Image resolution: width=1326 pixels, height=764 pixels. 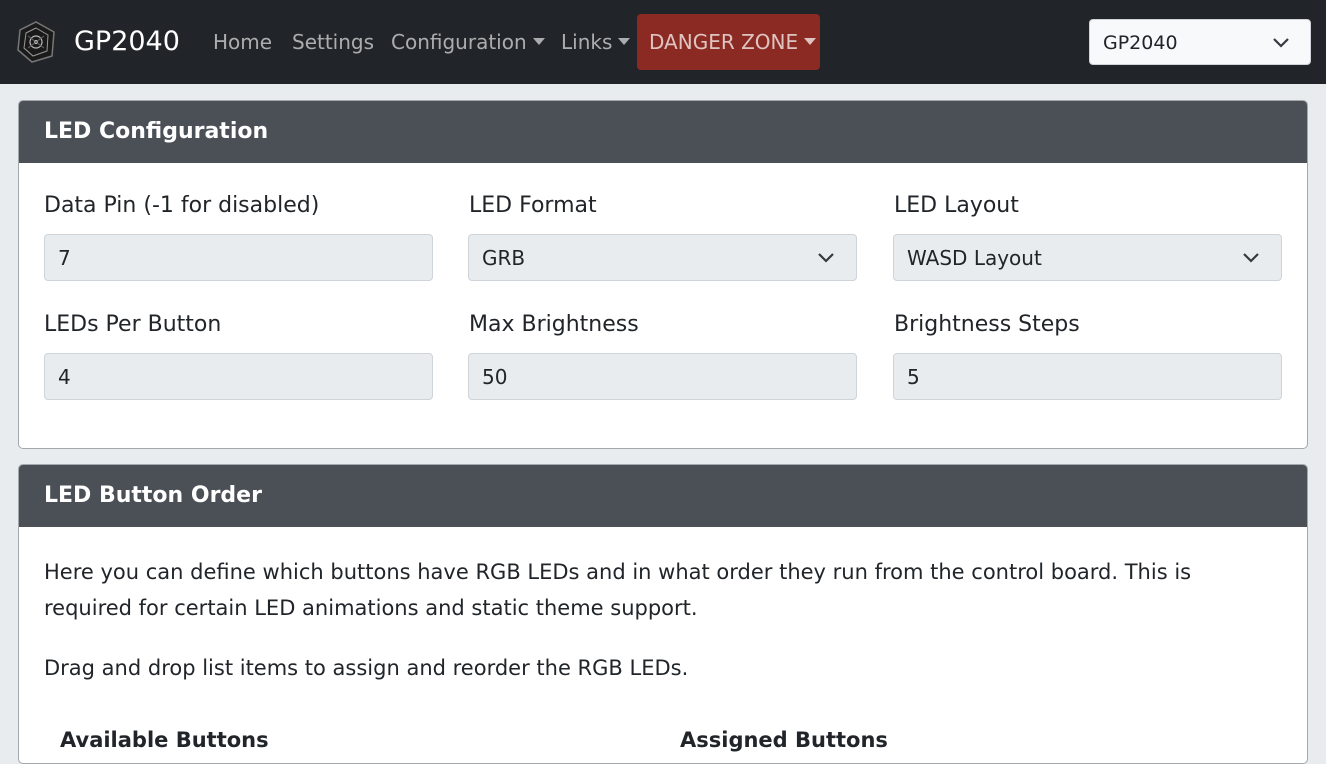 I want to click on led-format-value: GRB, so click(x=504, y=258).